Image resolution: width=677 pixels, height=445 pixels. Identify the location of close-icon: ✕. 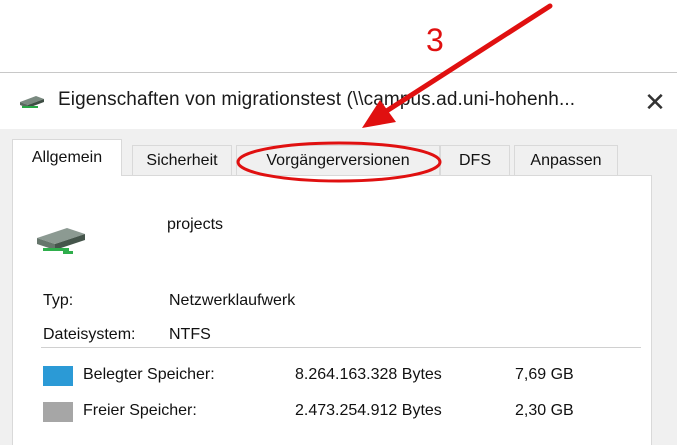
(655, 101).